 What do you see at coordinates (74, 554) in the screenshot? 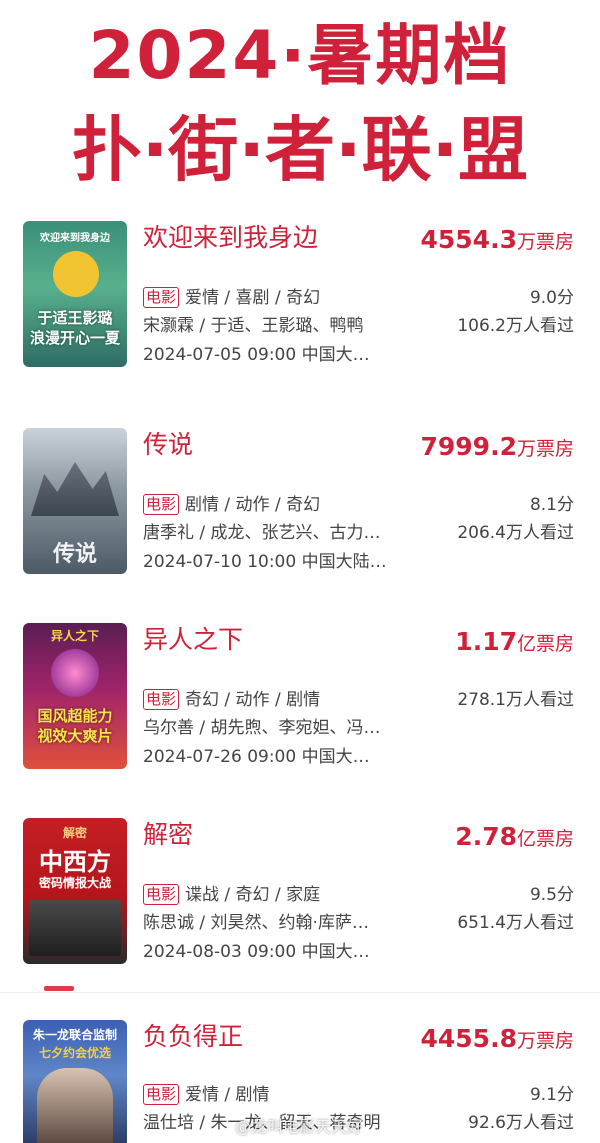
I see `poster-title-text: 传说` at bounding box center [74, 554].